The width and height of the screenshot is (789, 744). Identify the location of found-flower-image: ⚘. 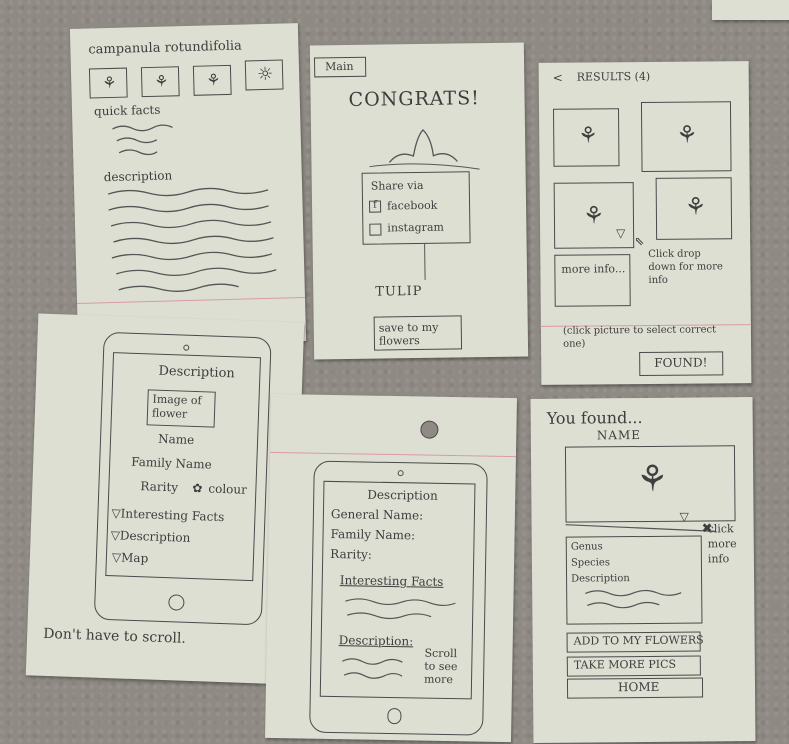
(650, 484).